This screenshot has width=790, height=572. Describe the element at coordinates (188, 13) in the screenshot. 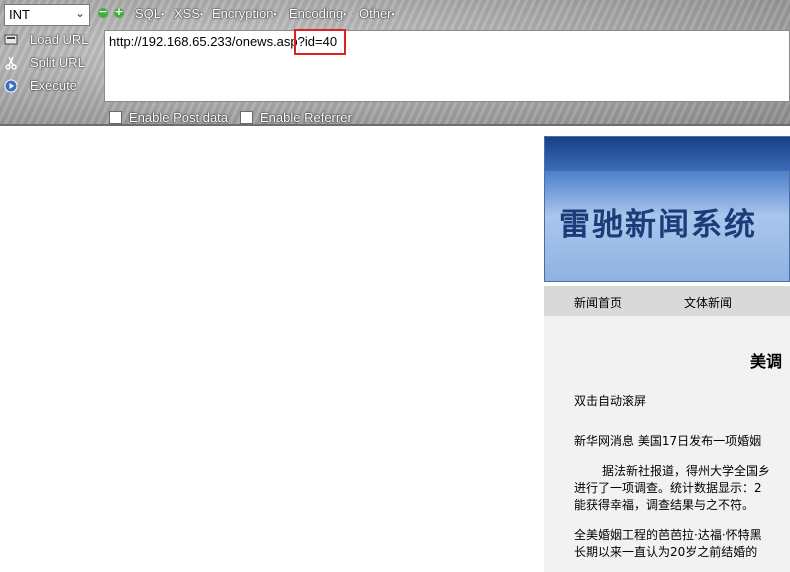

I see `menu-xss: XSS•` at that location.